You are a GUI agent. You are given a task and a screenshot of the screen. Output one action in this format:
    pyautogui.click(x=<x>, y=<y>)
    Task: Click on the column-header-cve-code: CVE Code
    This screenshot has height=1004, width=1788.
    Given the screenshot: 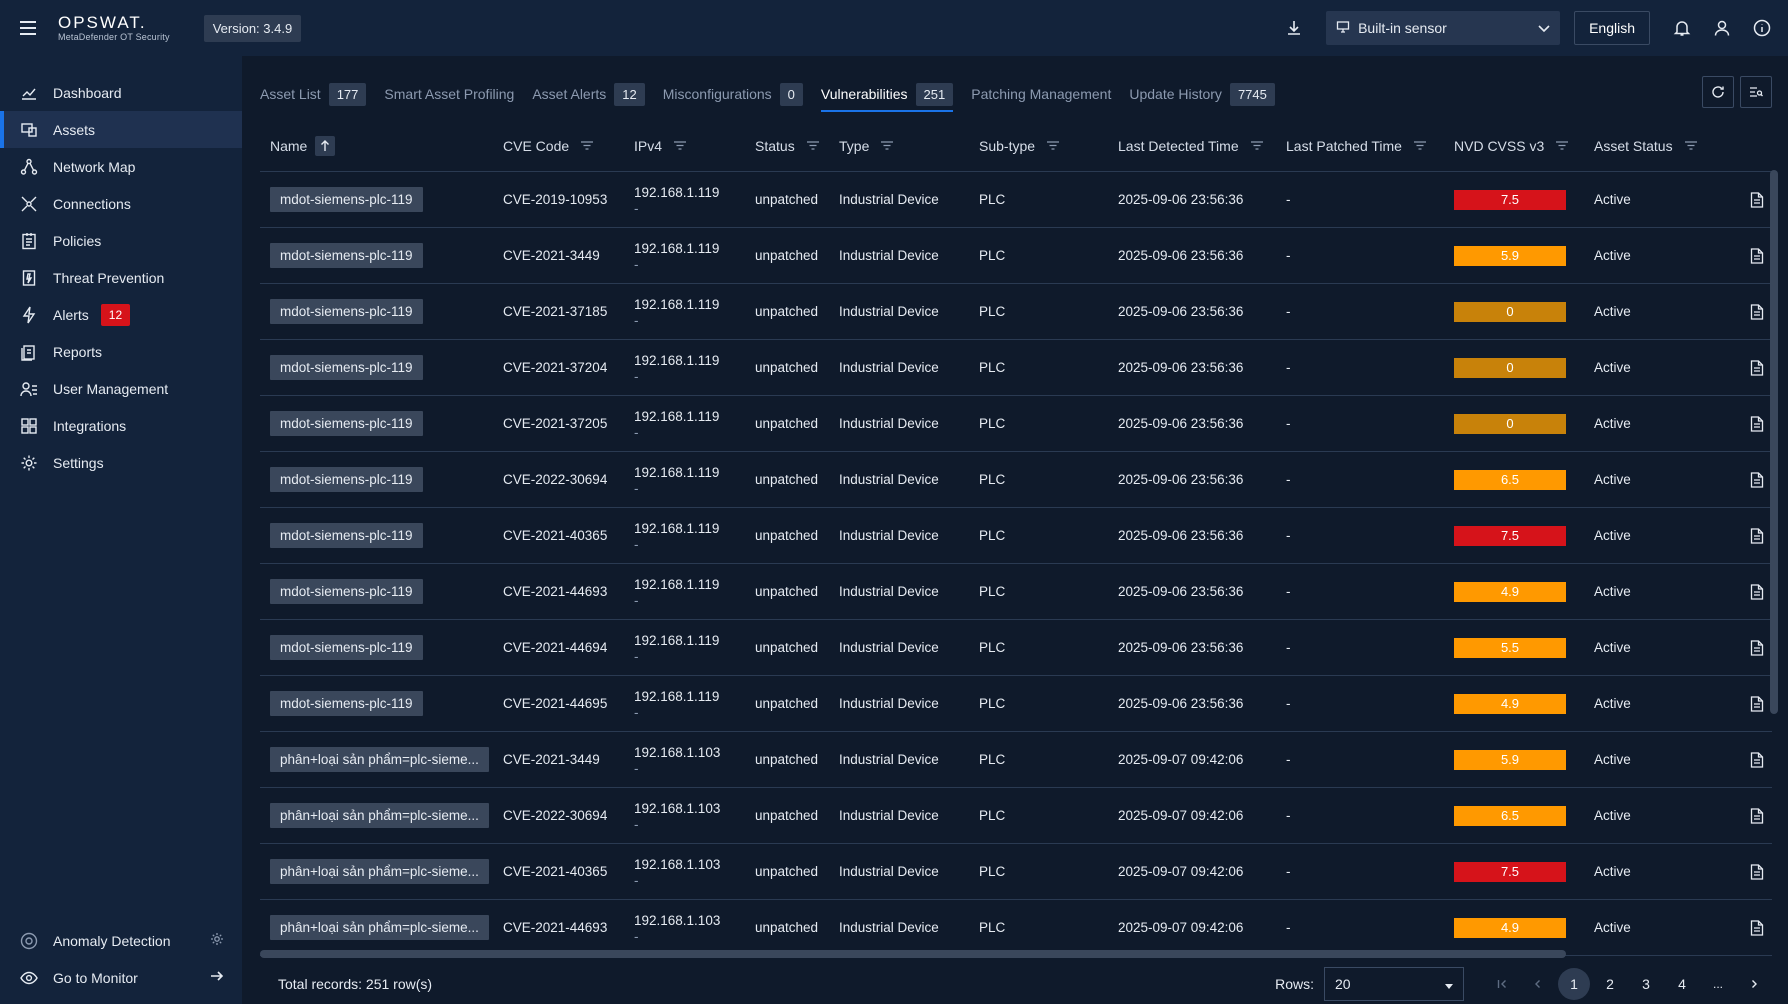 What is the action you would take?
    pyautogui.click(x=558, y=146)
    